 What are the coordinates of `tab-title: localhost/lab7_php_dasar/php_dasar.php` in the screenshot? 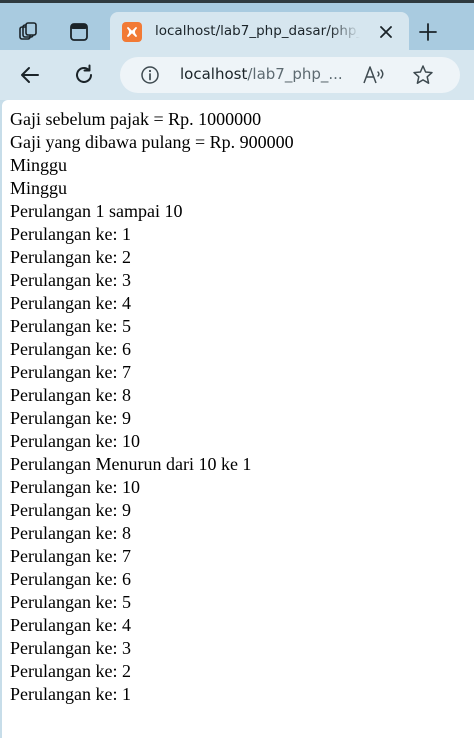 It's located at (257, 31).